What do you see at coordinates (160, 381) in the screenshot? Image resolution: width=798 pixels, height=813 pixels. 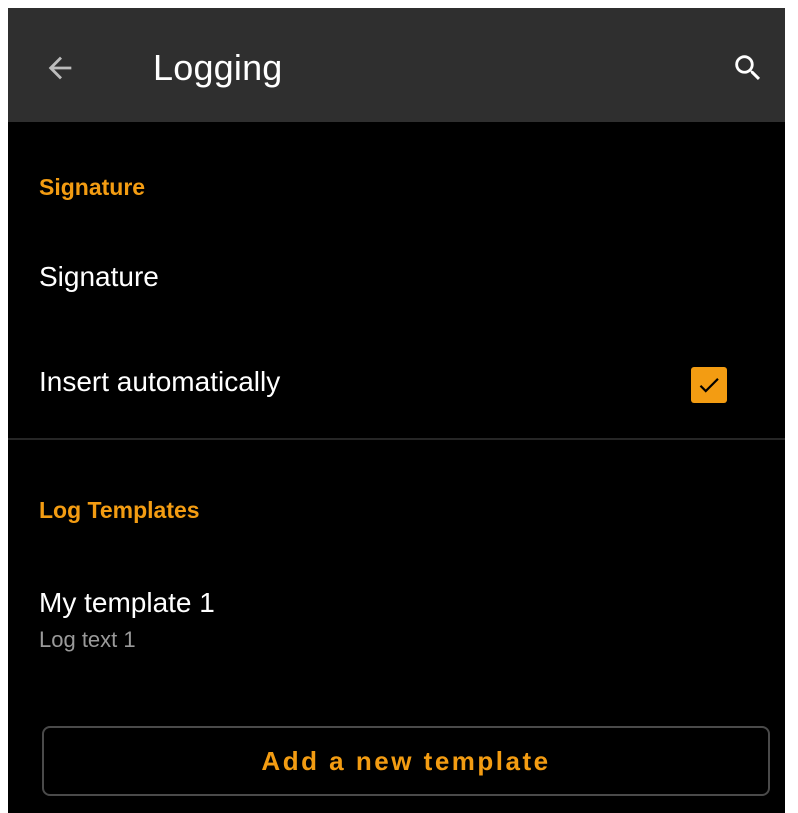 I see `insert-automatically-title: Insert automatically` at bounding box center [160, 381].